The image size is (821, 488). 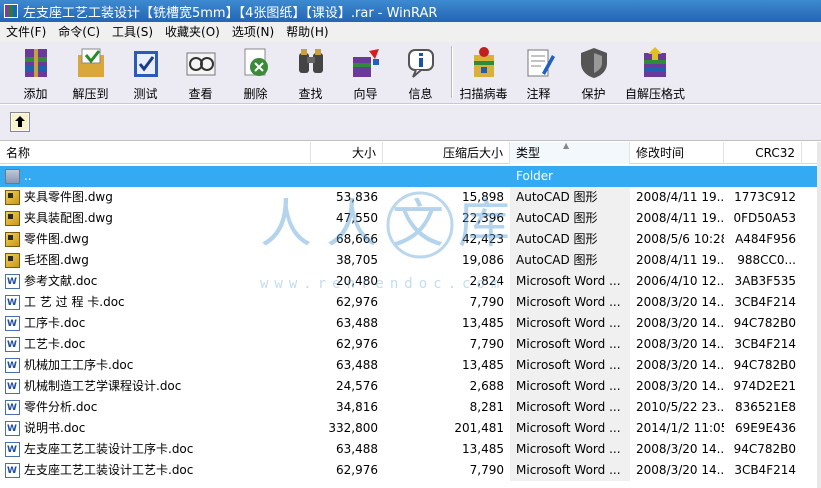 What do you see at coordinates (535, 176) in the screenshot?
I see `file-type: Folder` at bounding box center [535, 176].